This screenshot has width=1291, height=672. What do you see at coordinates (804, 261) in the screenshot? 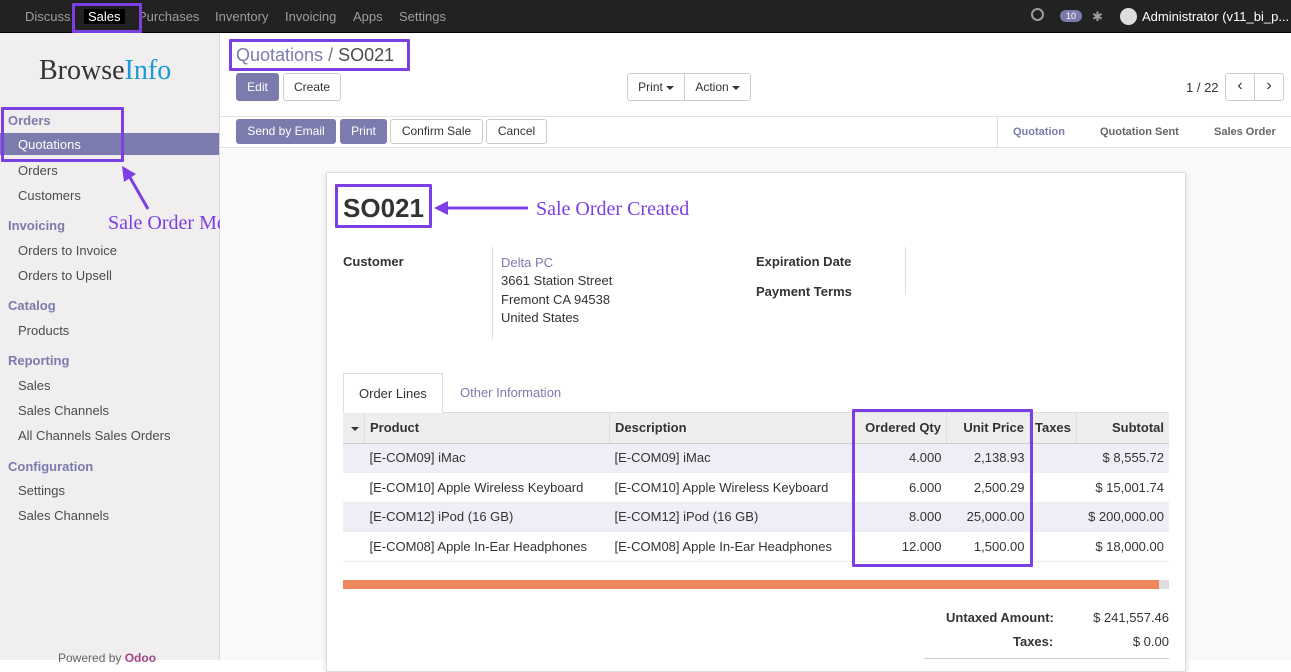
I see `expiration-date-label: Expiration Date` at bounding box center [804, 261].